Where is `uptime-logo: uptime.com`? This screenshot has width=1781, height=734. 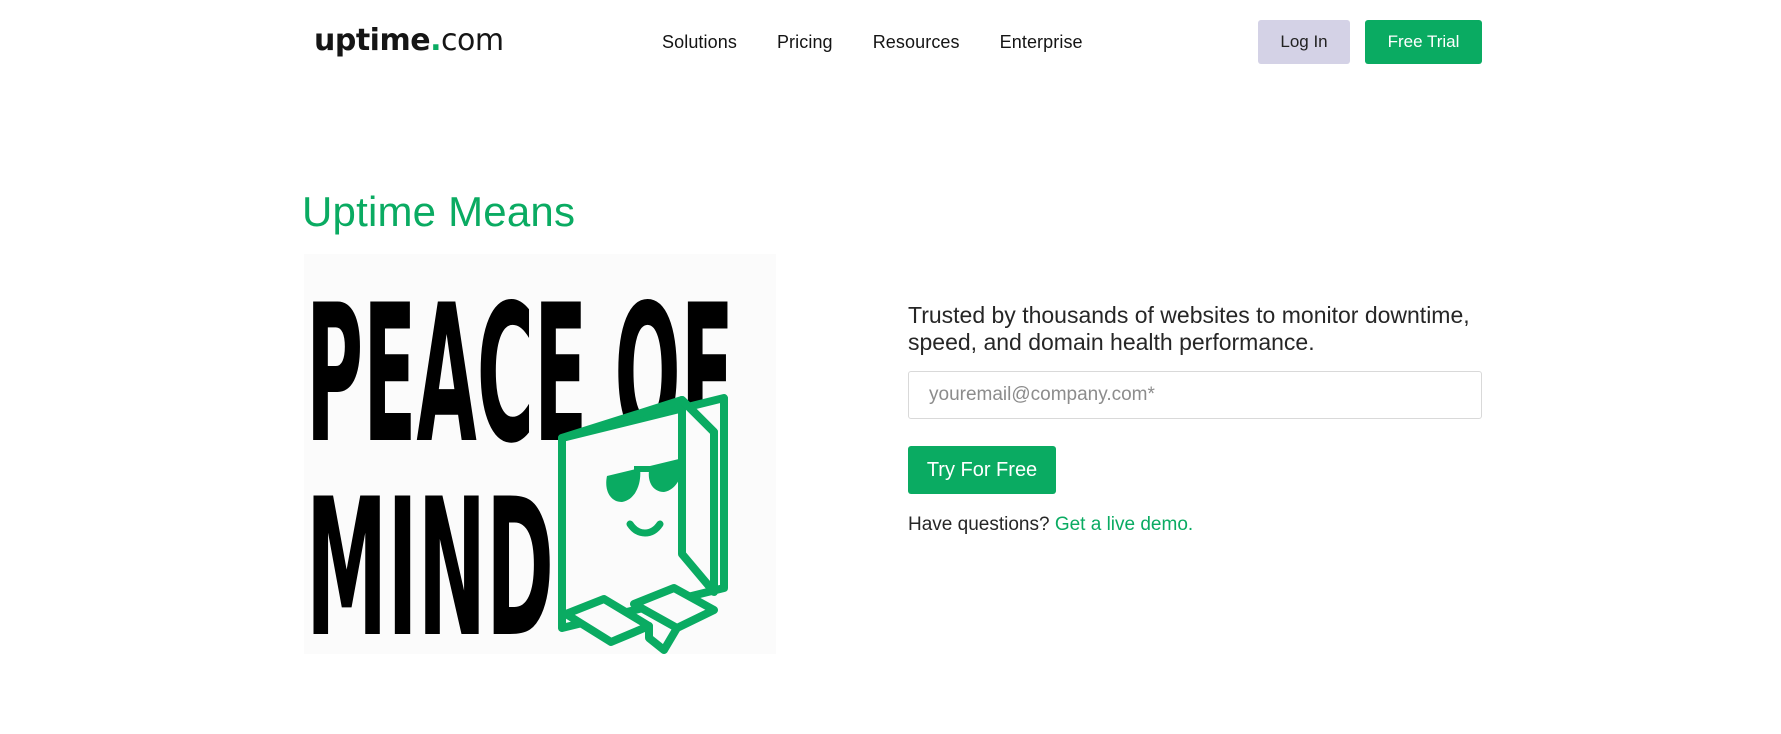 uptime-logo: uptime.com is located at coordinates (409, 41).